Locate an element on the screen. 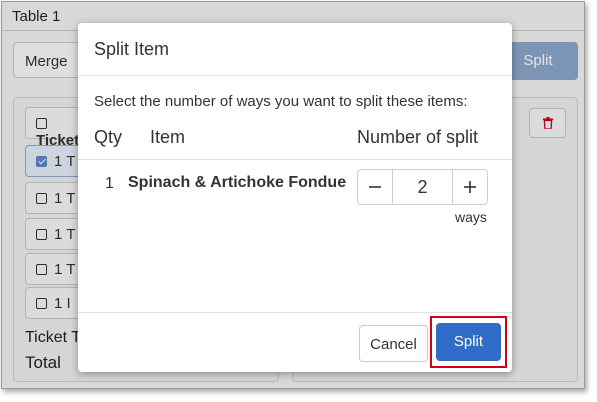  dialog-header-divider is located at coordinates (295, 75).